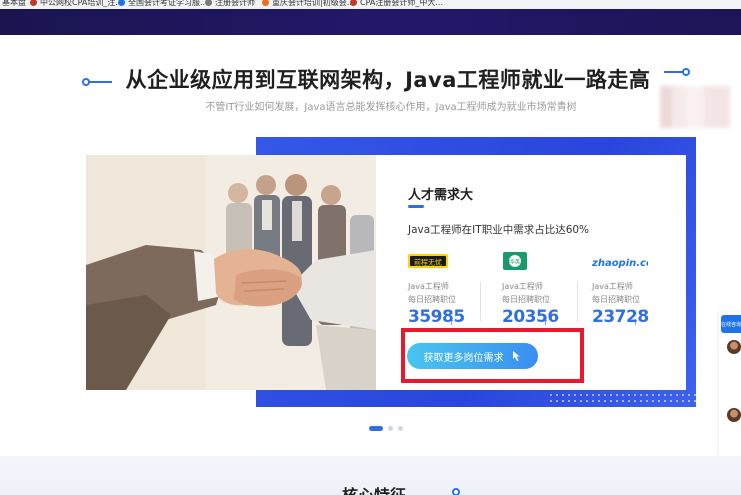  I want to click on stat-value: 23728, so click(620, 317).